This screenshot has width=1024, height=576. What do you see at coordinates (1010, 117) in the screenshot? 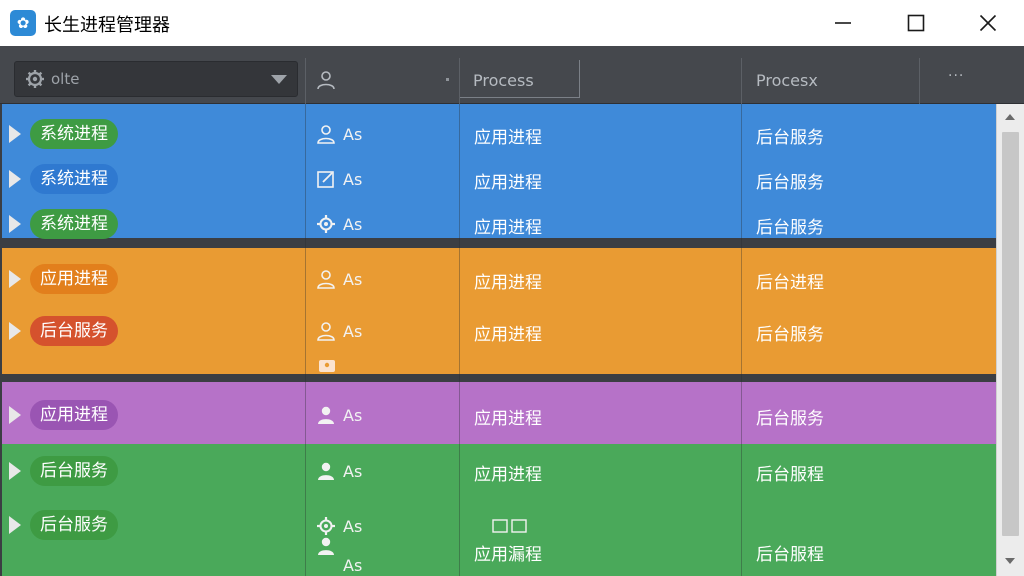
I see `scroll-up-icon` at bounding box center [1010, 117].